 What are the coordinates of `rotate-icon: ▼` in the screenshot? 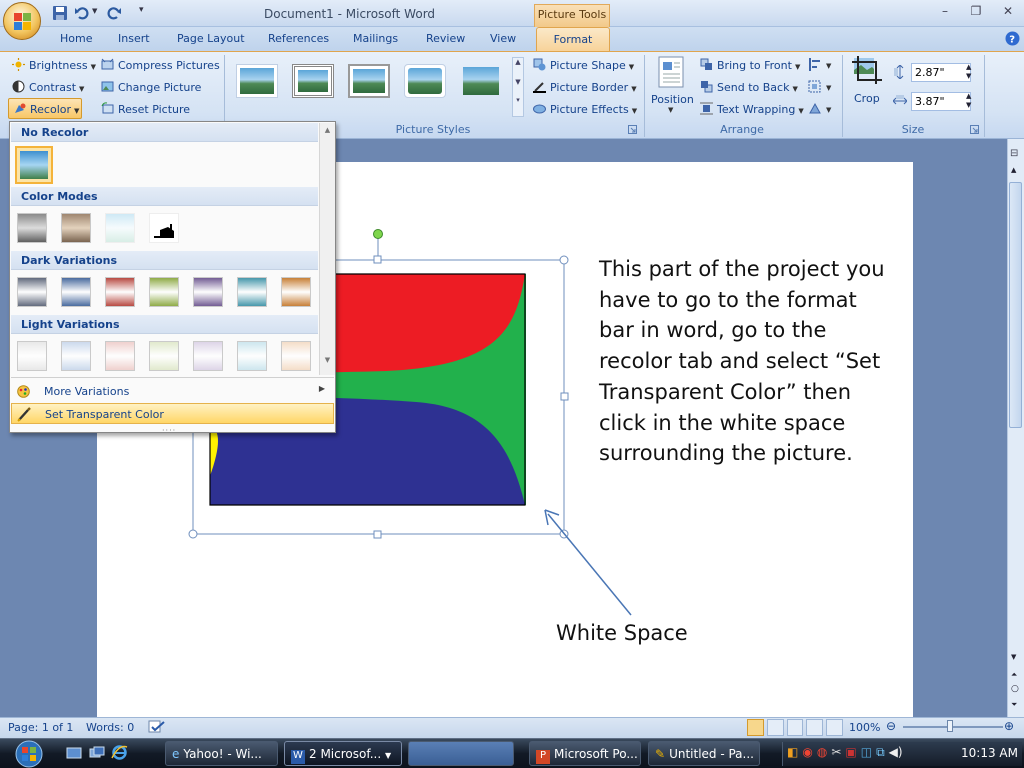 It's located at (821, 108).